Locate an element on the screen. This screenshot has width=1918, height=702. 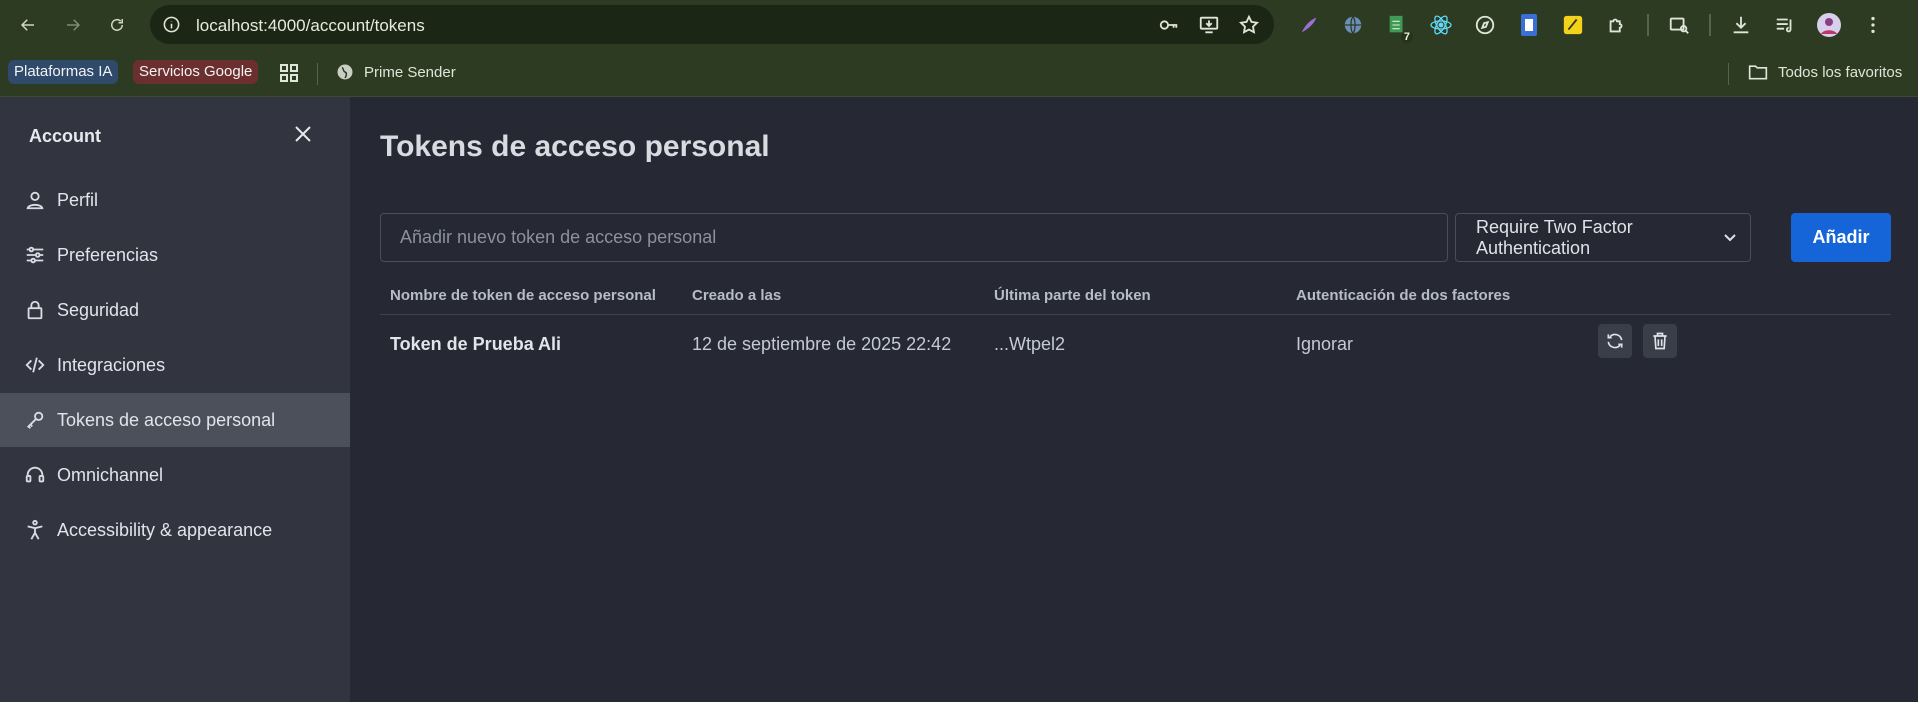
extensions-puzzle-icon is located at coordinates (1617, 25).